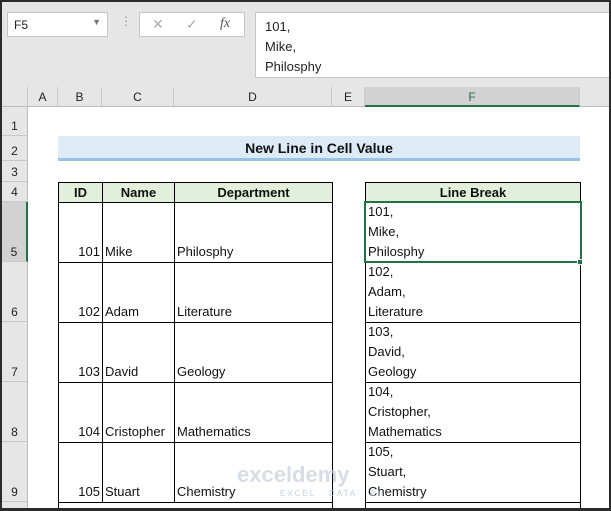 This screenshot has width=611, height=511. What do you see at coordinates (80, 412) in the screenshot?
I see `id-cell: 104` at bounding box center [80, 412].